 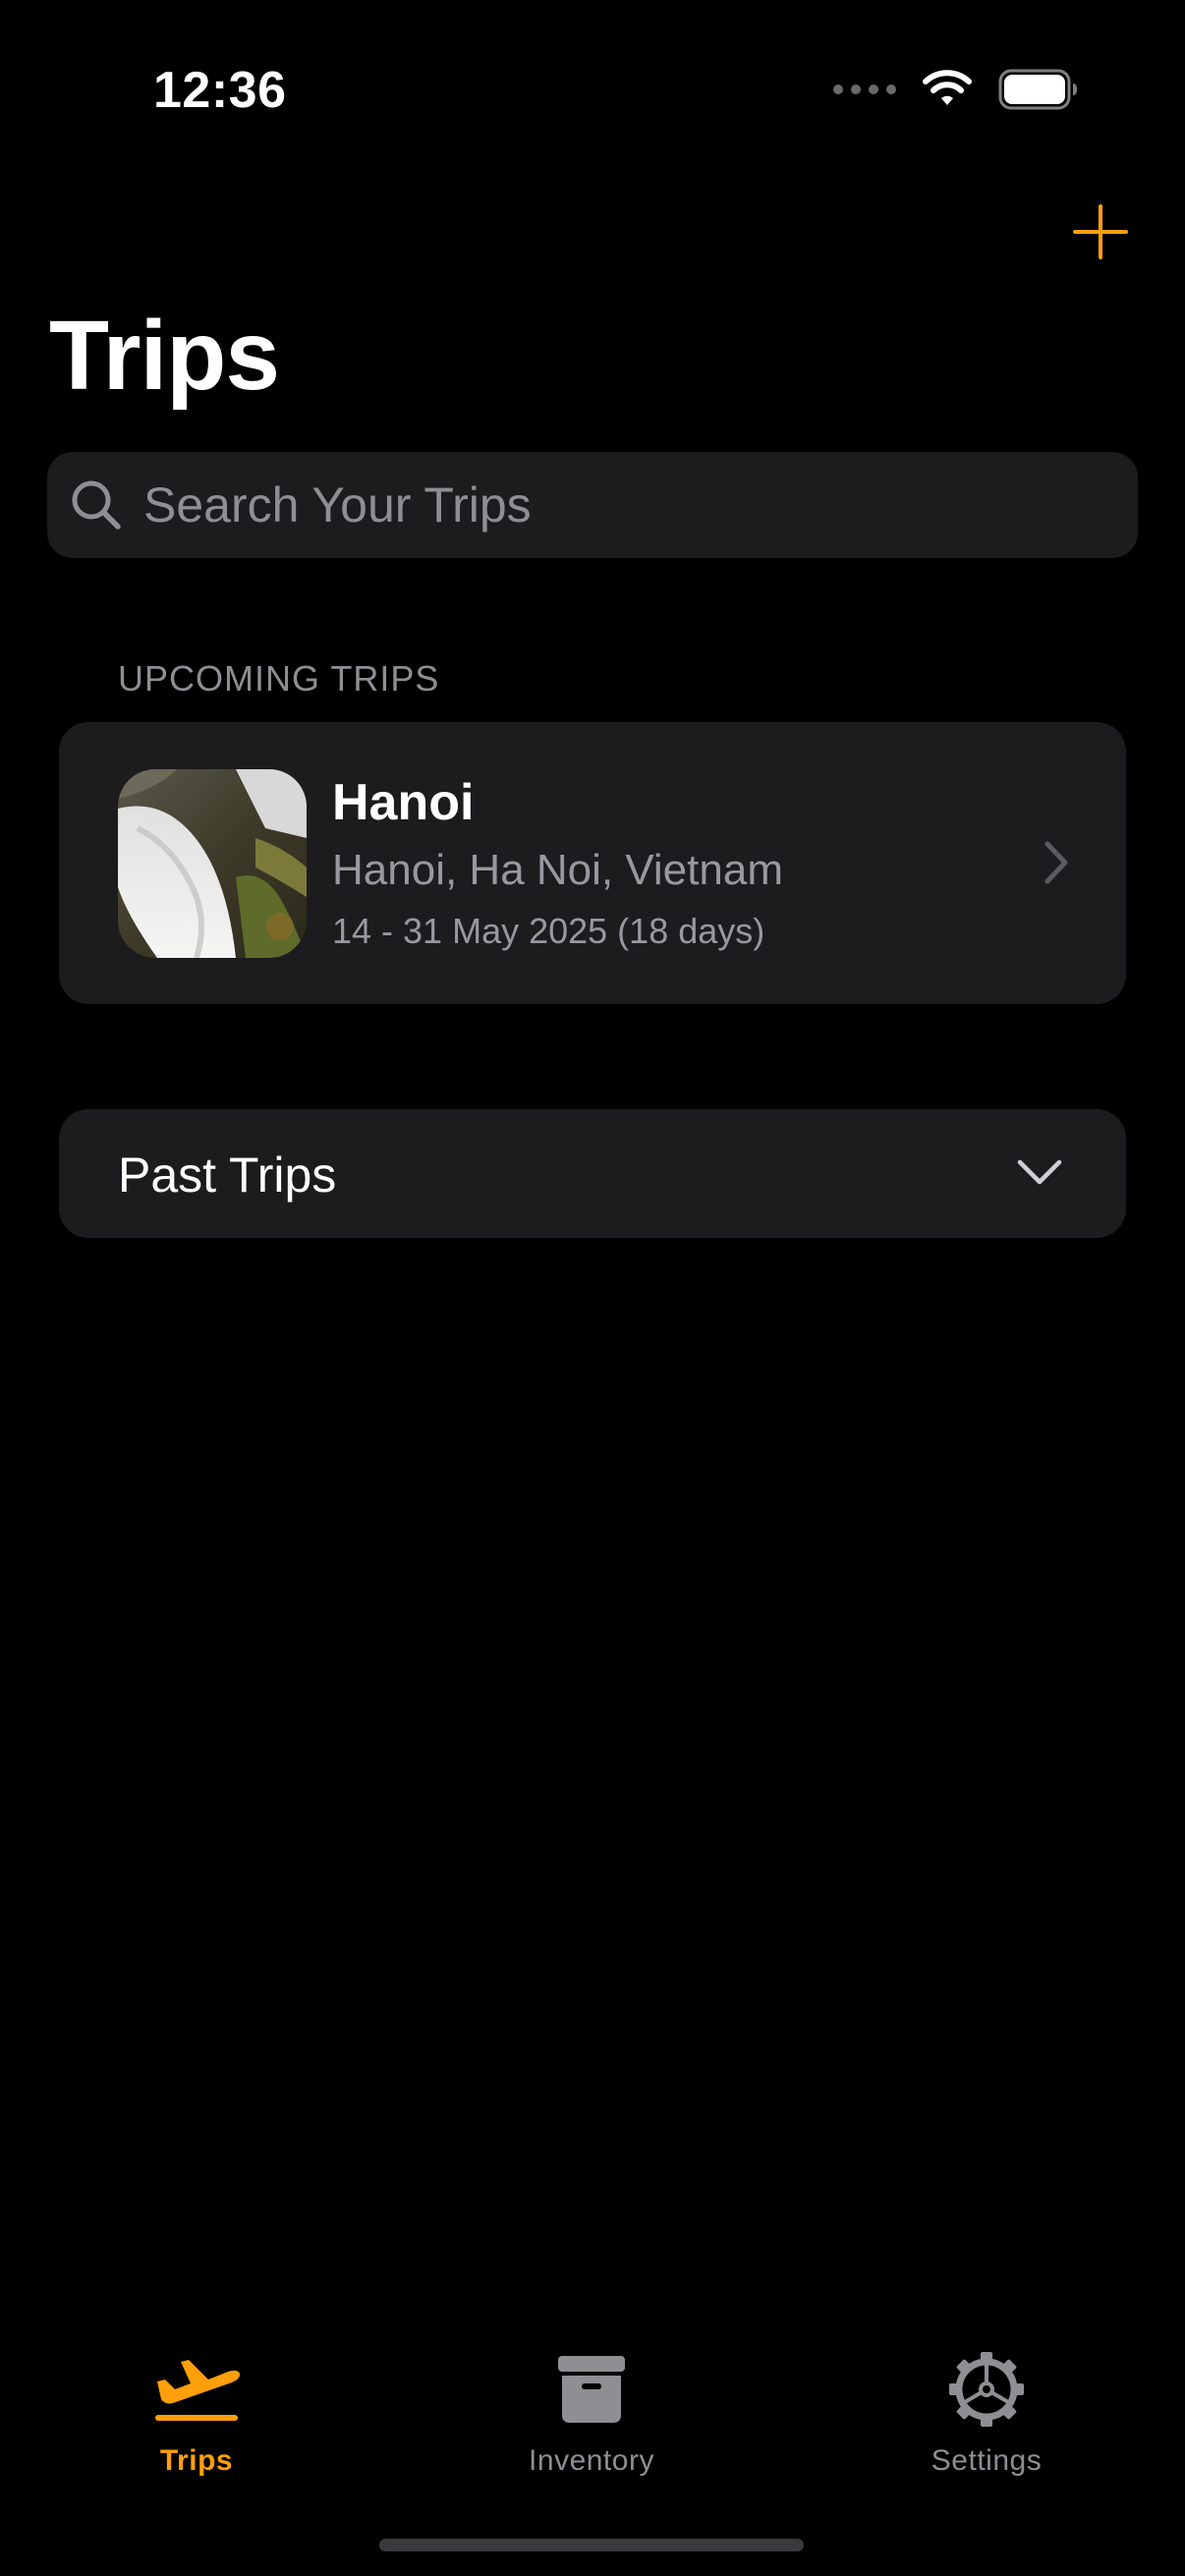 What do you see at coordinates (220, 90) in the screenshot?
I see `status-time: 12:36` at bounding box center [220, 90].